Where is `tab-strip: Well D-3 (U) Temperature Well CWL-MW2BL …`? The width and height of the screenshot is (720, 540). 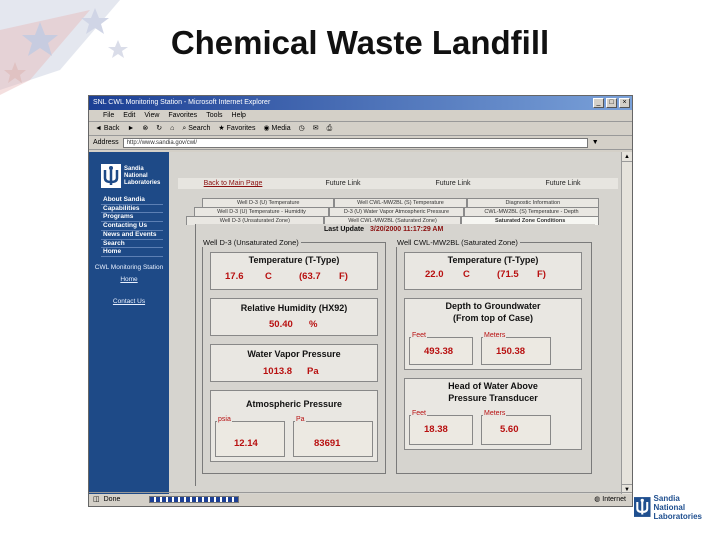
tab-strip: Well D-3 (U) Temperature Well CWL-MW2BL … is located at coordinates (393, 211).